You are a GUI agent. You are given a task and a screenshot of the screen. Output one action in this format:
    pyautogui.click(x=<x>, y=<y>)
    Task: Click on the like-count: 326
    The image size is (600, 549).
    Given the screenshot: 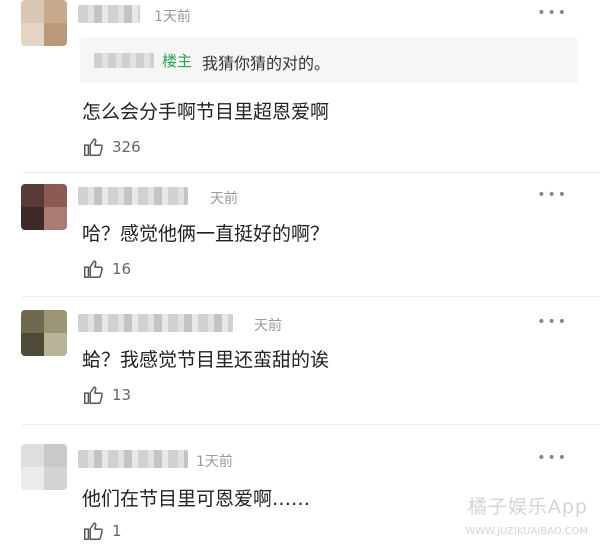 What is the action you would take?
    pyautogui.click(x=126, y=147)
    